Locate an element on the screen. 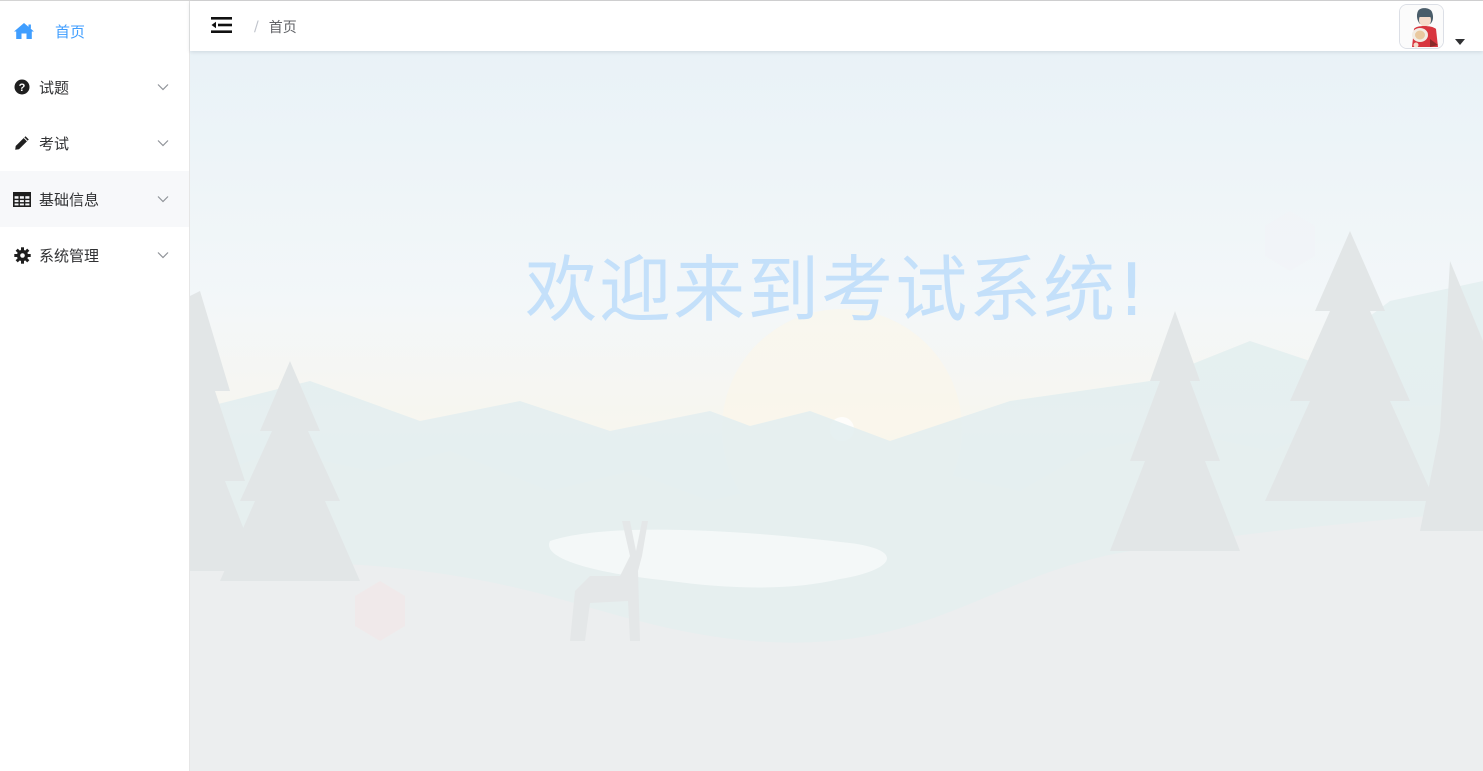  sidebar-item-exams: 考试 is located at coordinates (94, 143).